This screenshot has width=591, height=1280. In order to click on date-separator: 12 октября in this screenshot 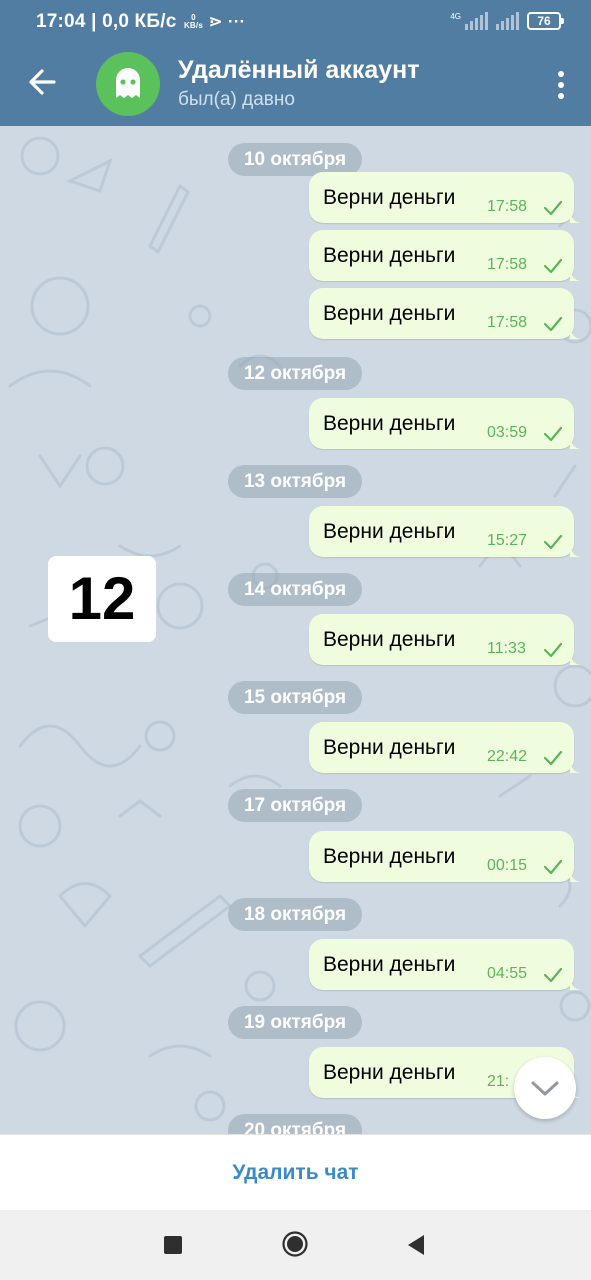, I will do `click(295, 373)`.